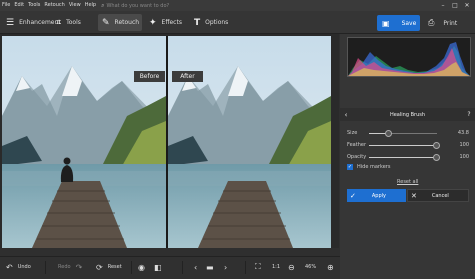 The width and height of the screenshot is (475, 279). Describe the element at coordinates (398, 23) in the screenshot. I see `save-button: ▣ Save` at that location.